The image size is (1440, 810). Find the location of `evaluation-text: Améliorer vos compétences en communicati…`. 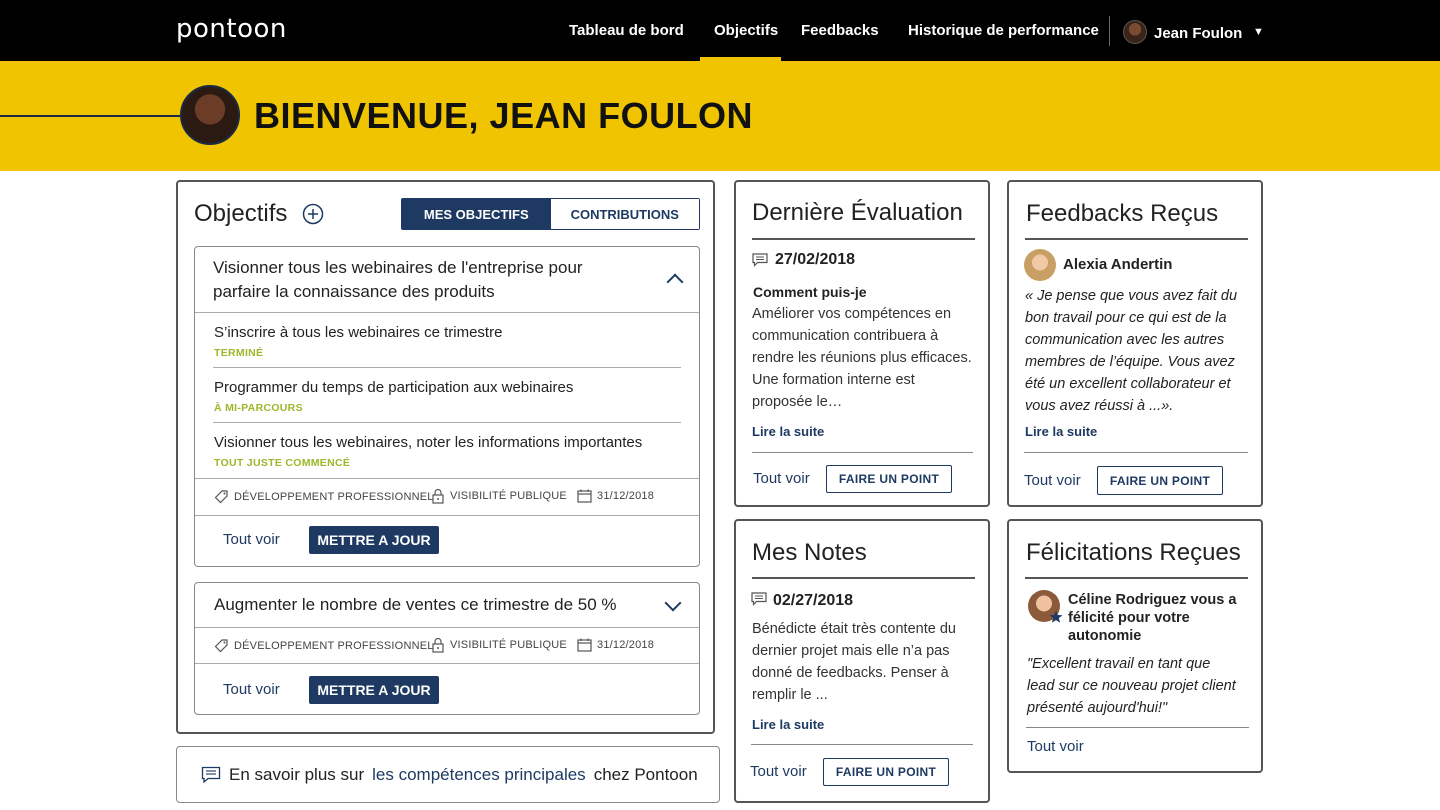

evaluation-text: Améliorer vos compétences en communicati… is located at coordinates (862, 358).